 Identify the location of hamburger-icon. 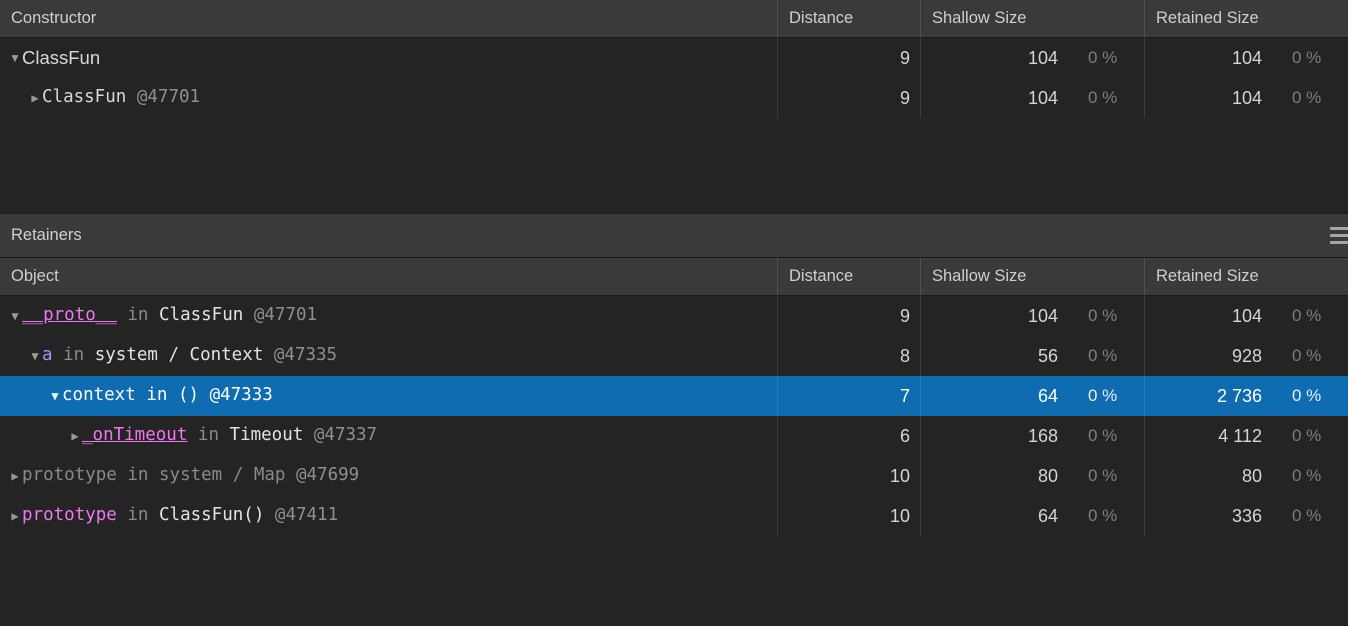
(1339, 235).